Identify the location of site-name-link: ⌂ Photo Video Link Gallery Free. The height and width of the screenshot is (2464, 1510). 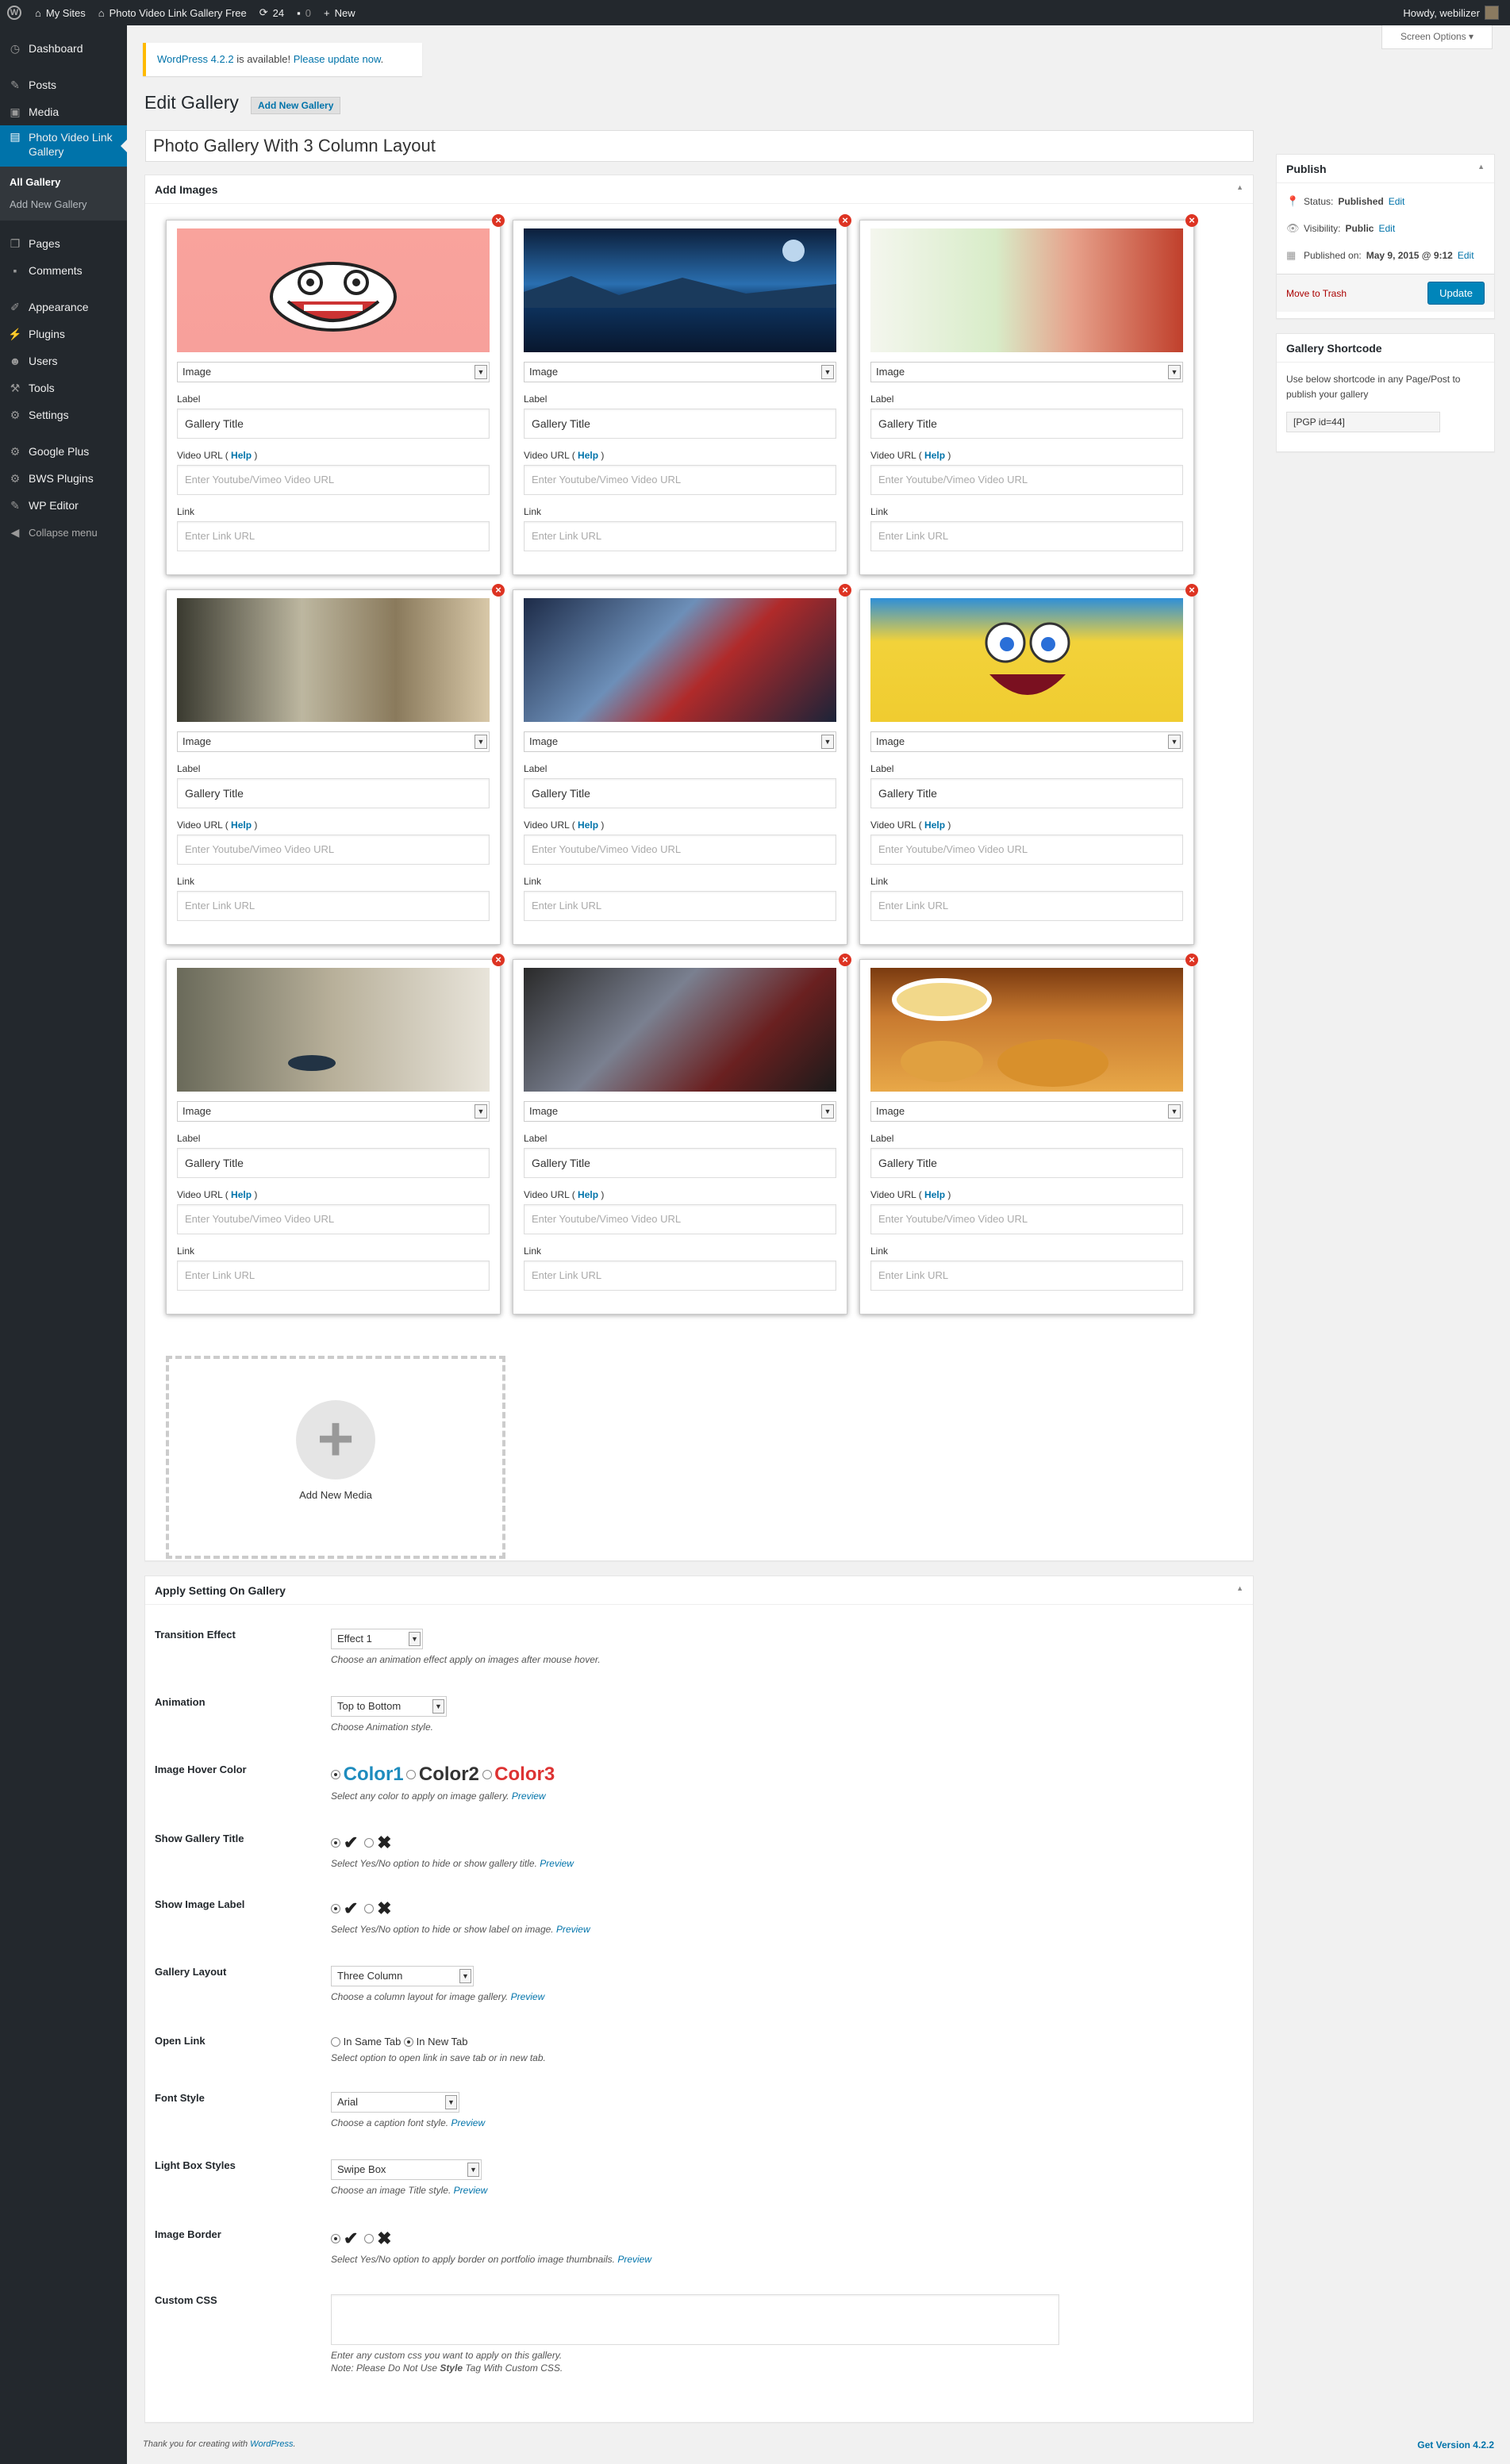
(173, 12).